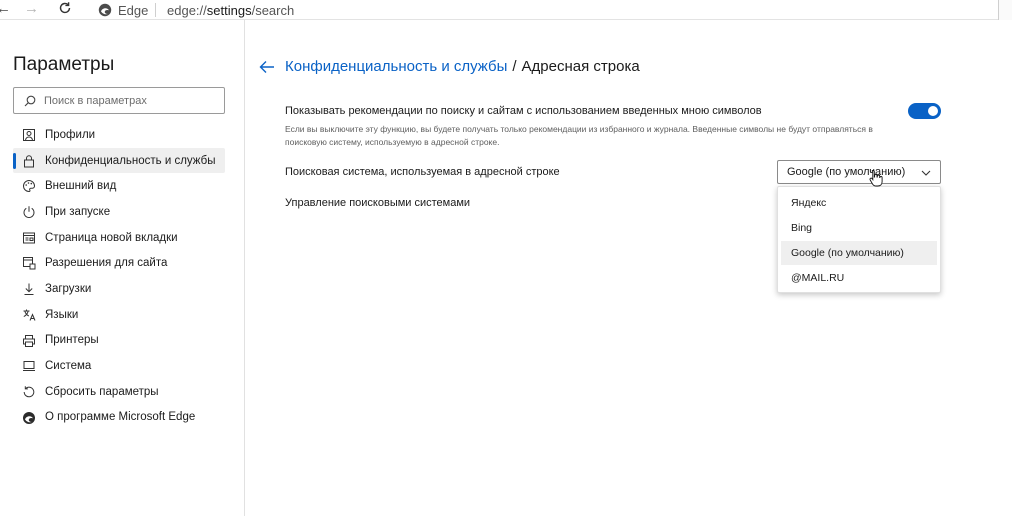  Describe the element at coordinates (31, 9) in the screenshot. I see `forward-icon: →` at that location.